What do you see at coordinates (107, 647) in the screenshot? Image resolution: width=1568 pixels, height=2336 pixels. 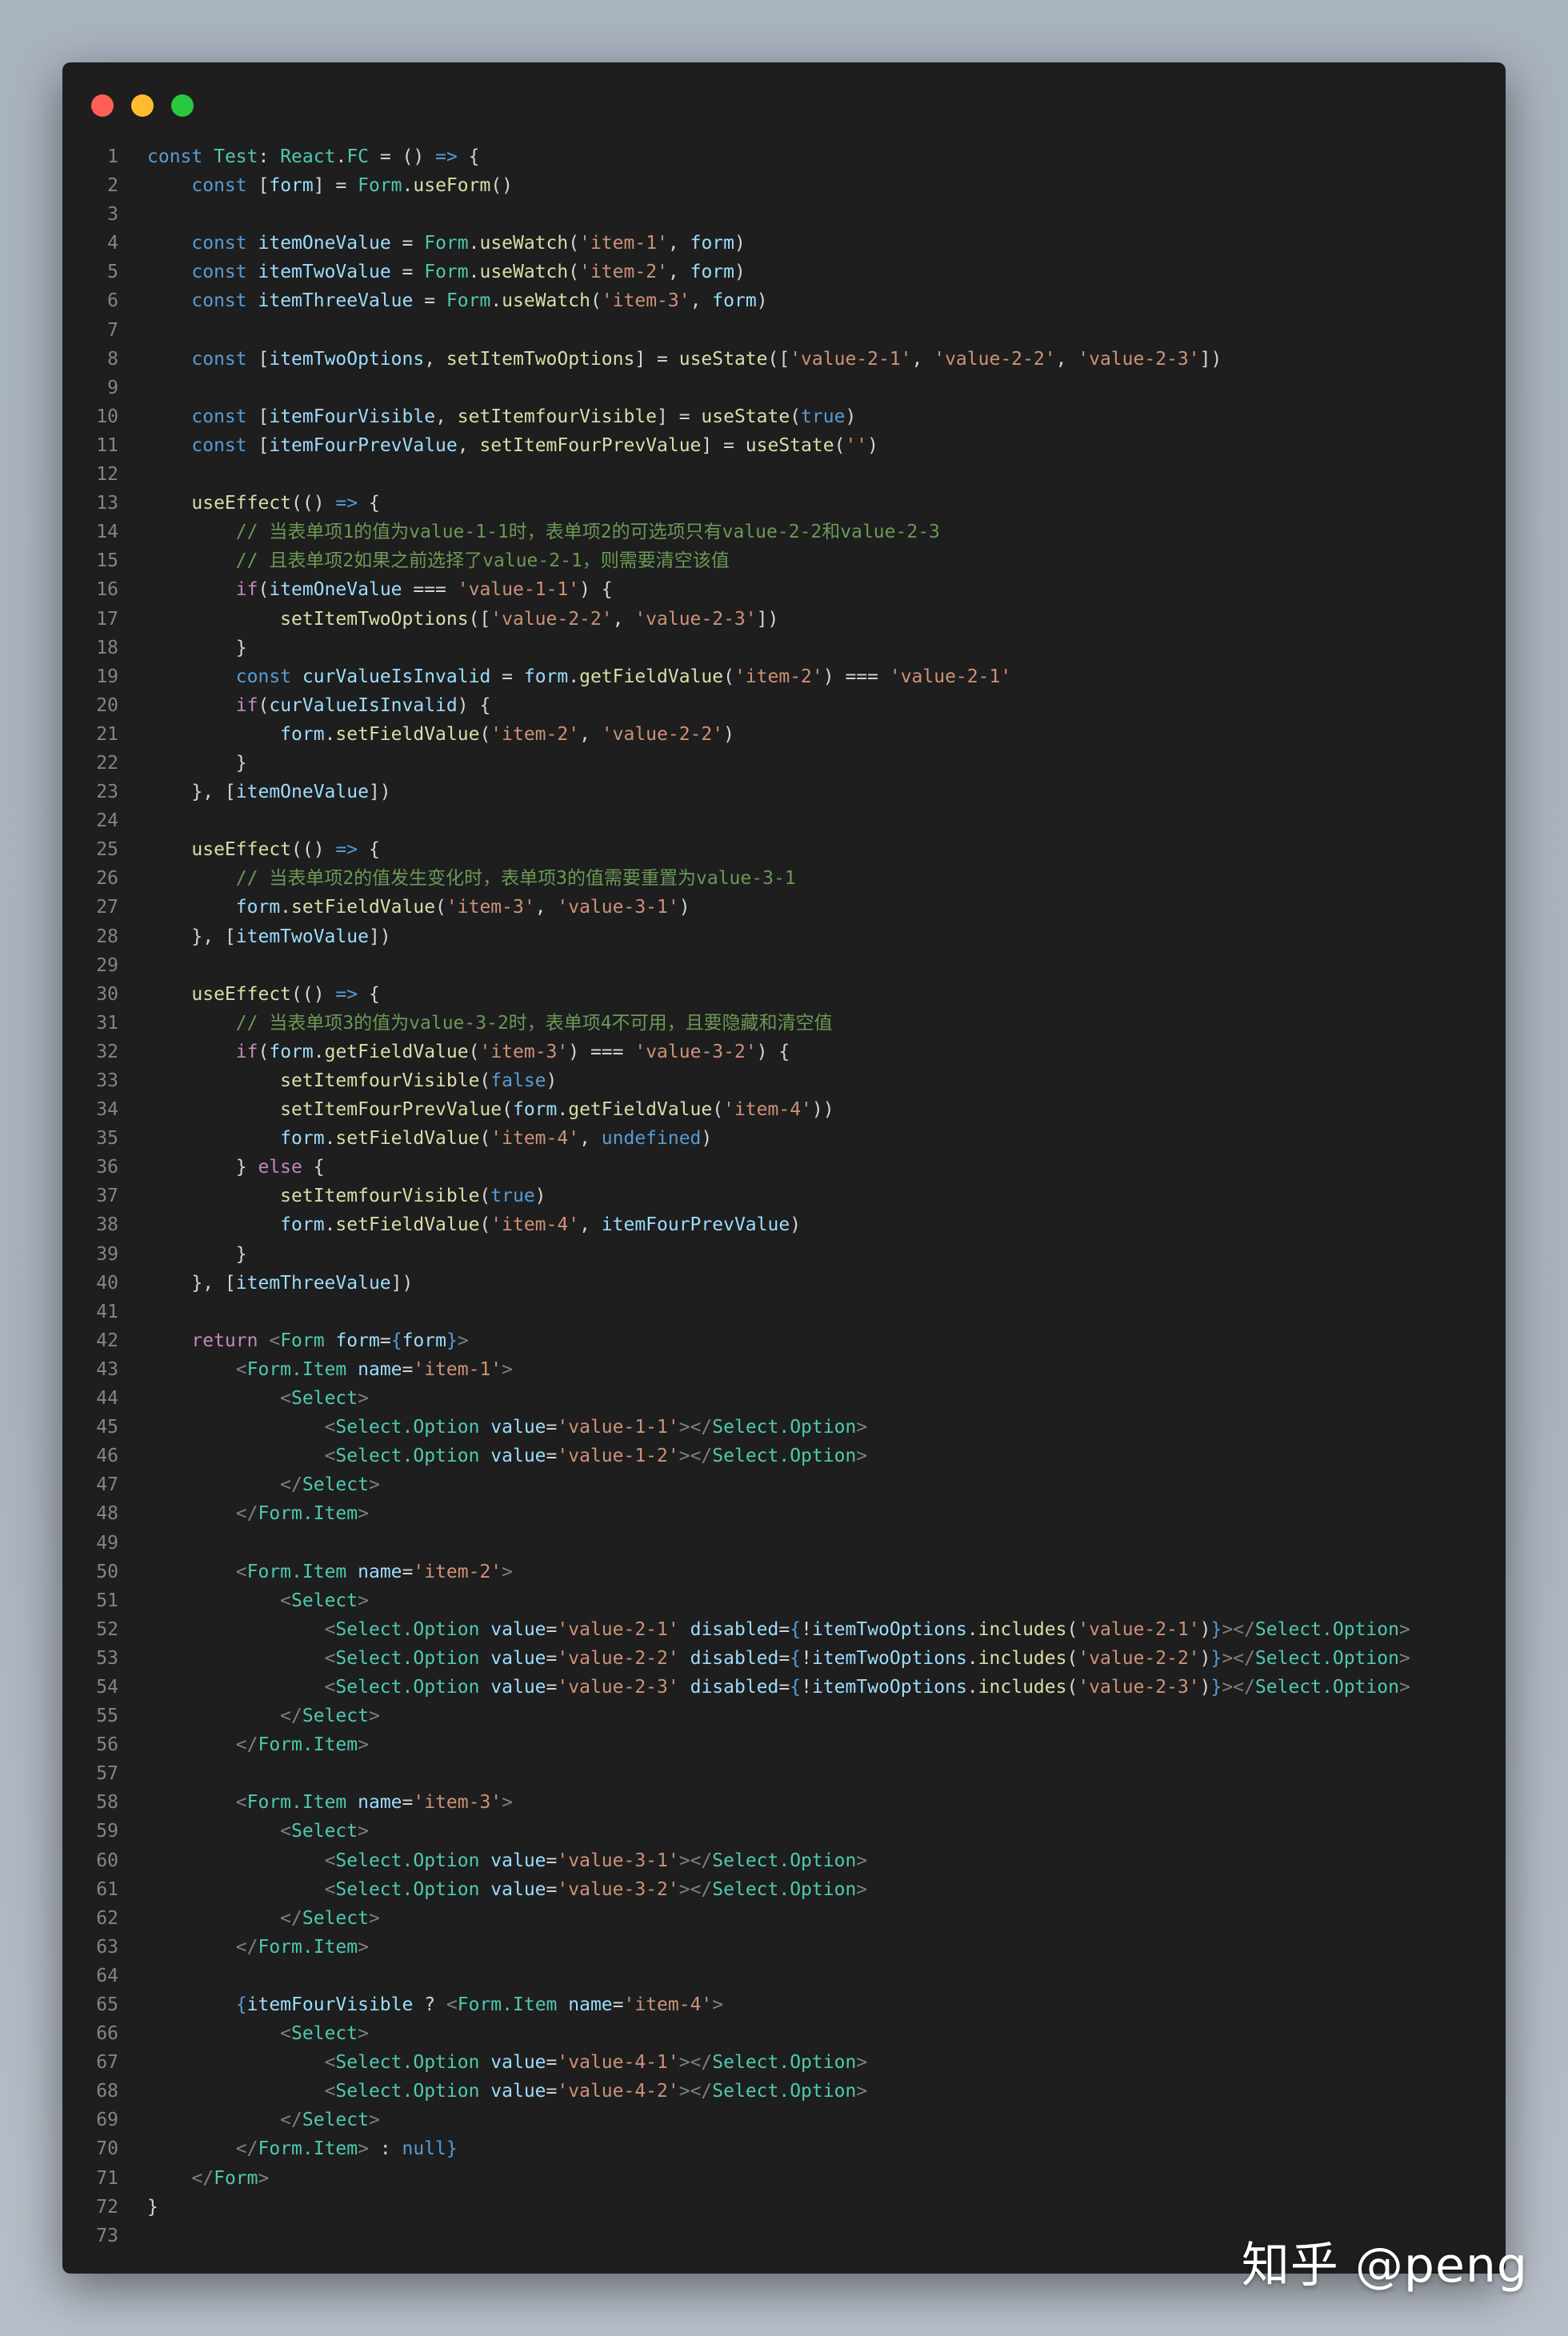 I see `line-number: 18` at bounding box center [107, 647].